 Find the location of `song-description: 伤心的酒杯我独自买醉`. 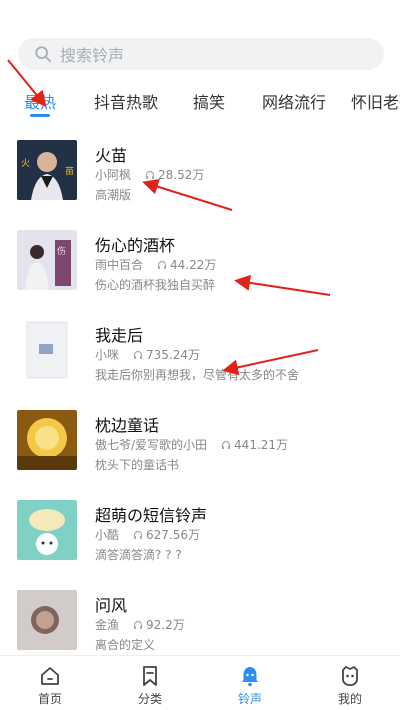

song-description: 伤心的酒杯我独自买醉 is located at coordinates (155, 285).